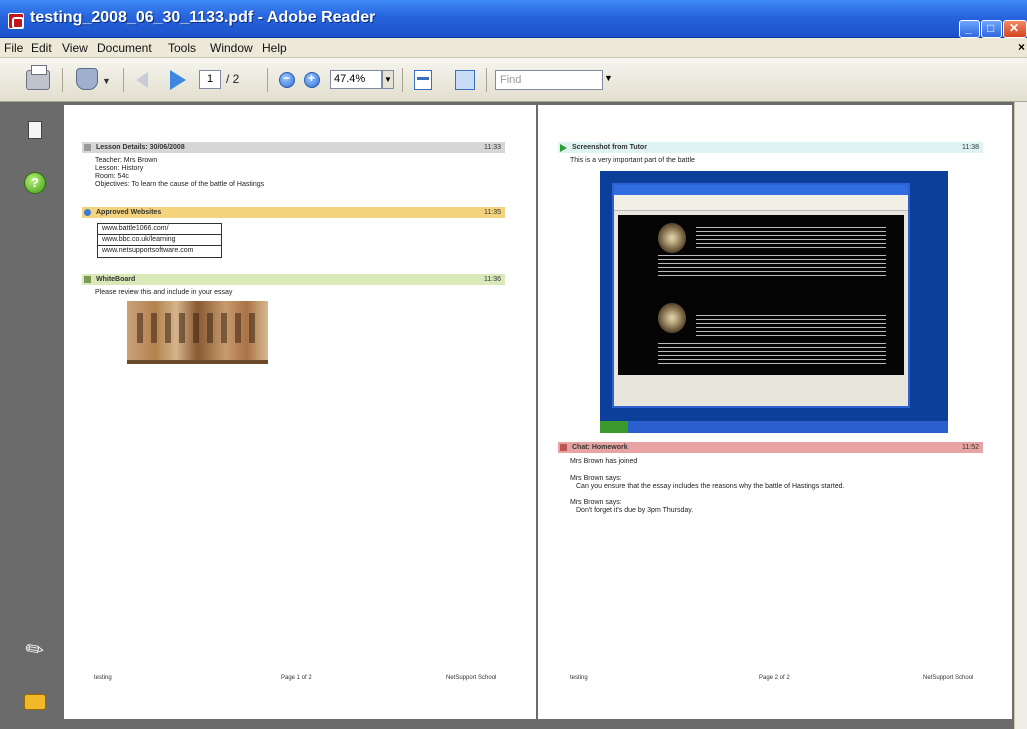  Describe the element at coordinates (87, 79) in the screenshot. I see `hand-tool-icon` at that location.